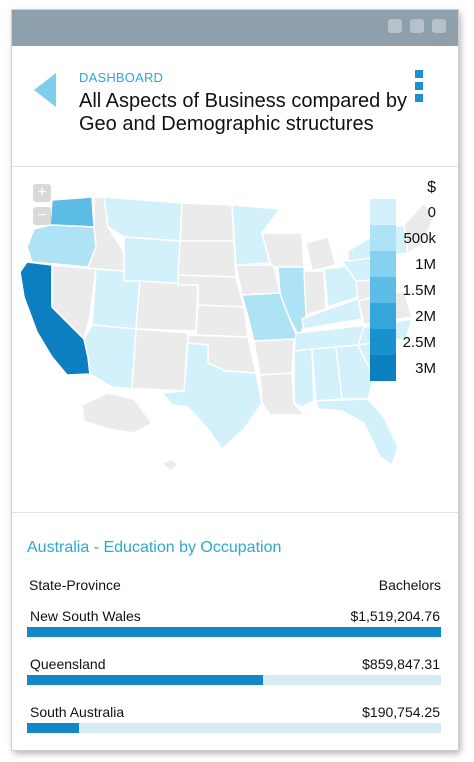 The height and width of the screenshot is (762, 474). I want to click on state-kansas, so click(222, 321).